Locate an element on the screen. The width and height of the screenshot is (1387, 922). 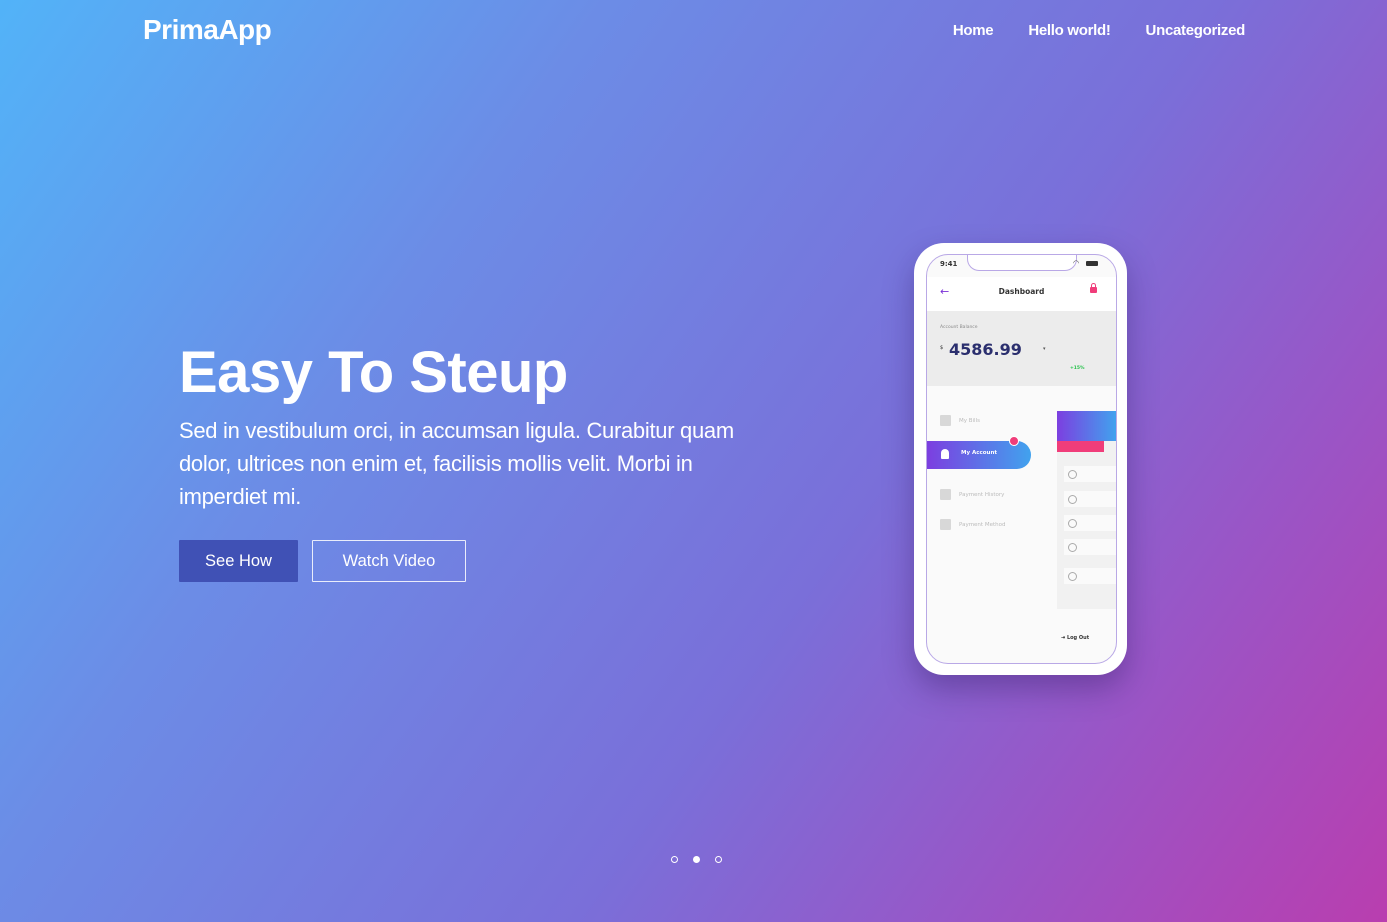
chevron-down-icon: ▾ is located at coordinates (1044, 349).